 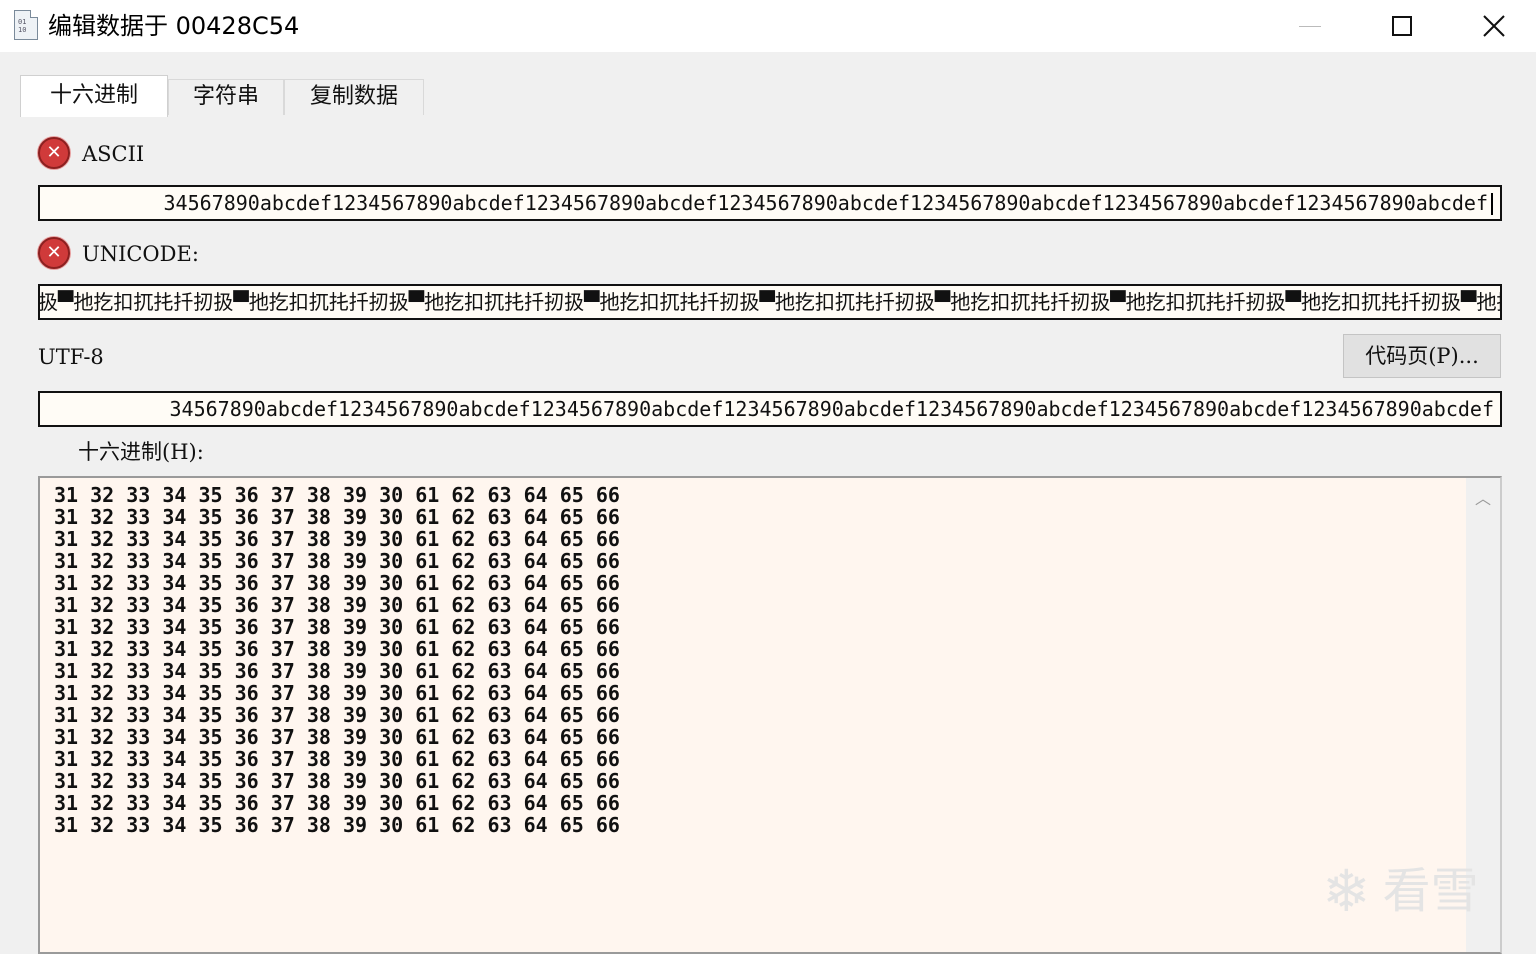 What do you see at coordinates (1483, 499) in the screenshot?
I see `scroll-up-icon: ︿` at bounding box center [1483, 499].